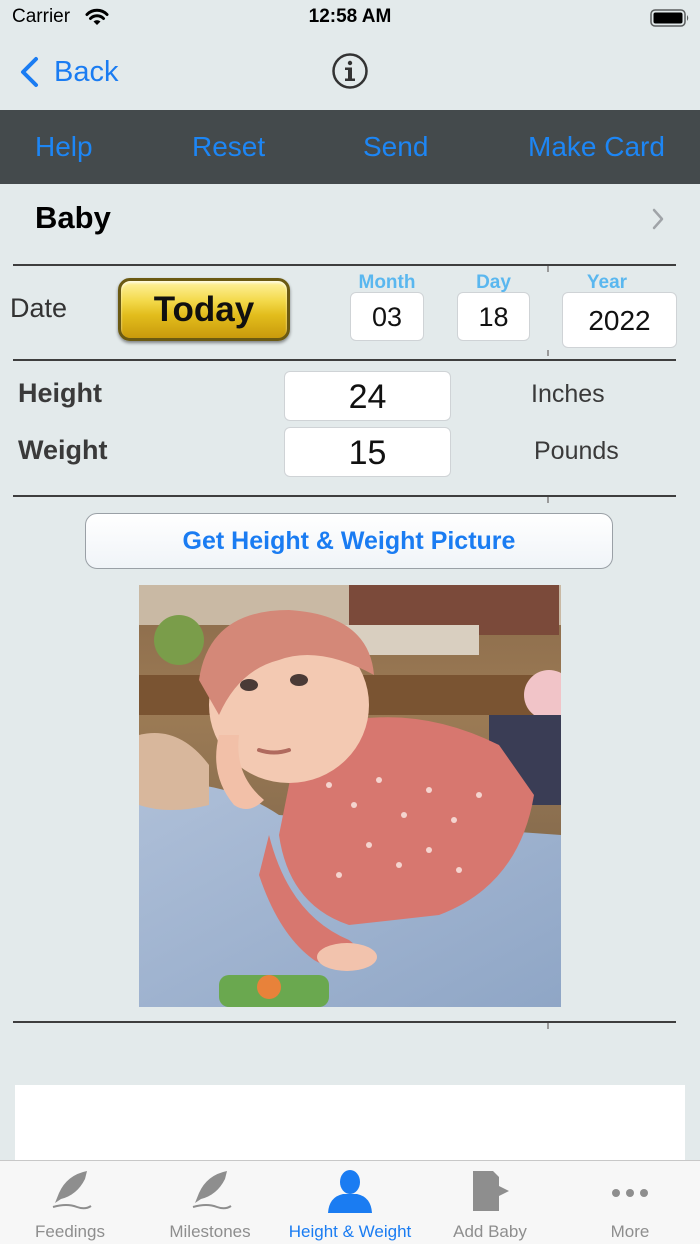 The width and height of the screenshot is (700, 1244). Describe the element at coordinates (210, 1231) in the screenshot. I see `tab-label: Milestones` at that location.